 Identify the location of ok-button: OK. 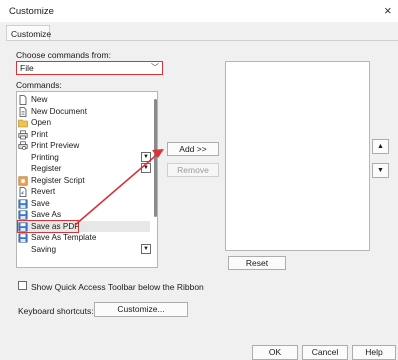
(275, 352).